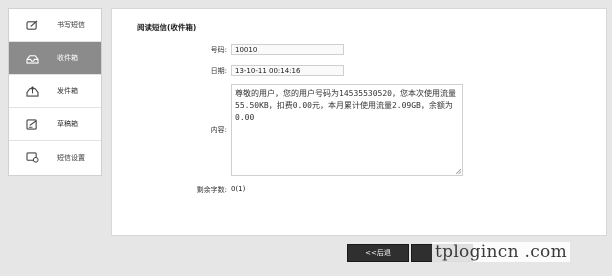 The width and height of the screenshot is (612, 276). Describe the element at coordinates (32, 158) in the screenshot. I see `sms-settings-icon` at that location.